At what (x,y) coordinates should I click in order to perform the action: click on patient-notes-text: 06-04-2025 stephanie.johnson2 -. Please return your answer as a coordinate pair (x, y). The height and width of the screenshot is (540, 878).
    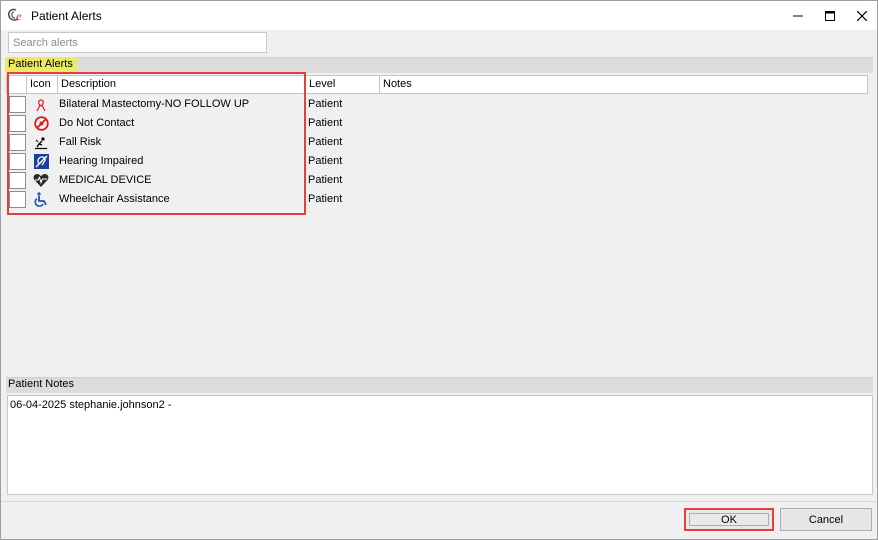
    Looking at the image, I should click on (91, 405).